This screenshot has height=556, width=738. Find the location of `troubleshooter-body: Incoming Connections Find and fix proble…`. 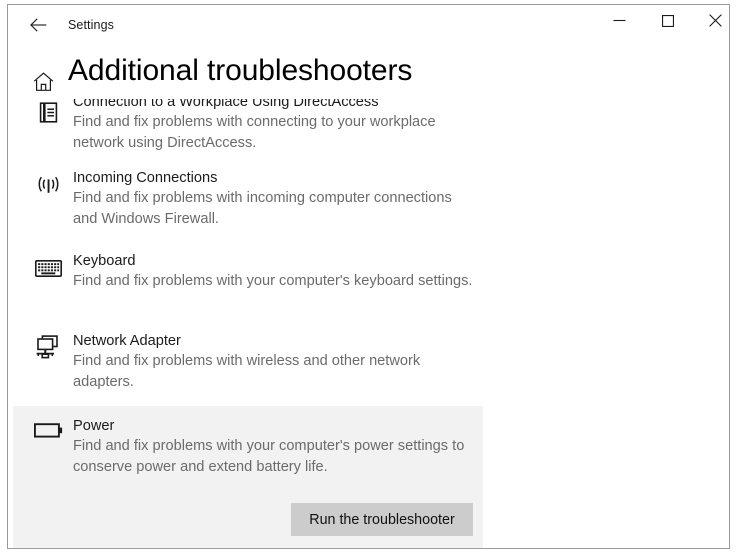

troubleshooter-body: Incoming Connections Find and fix proble… is located at coordinates (274, 199).